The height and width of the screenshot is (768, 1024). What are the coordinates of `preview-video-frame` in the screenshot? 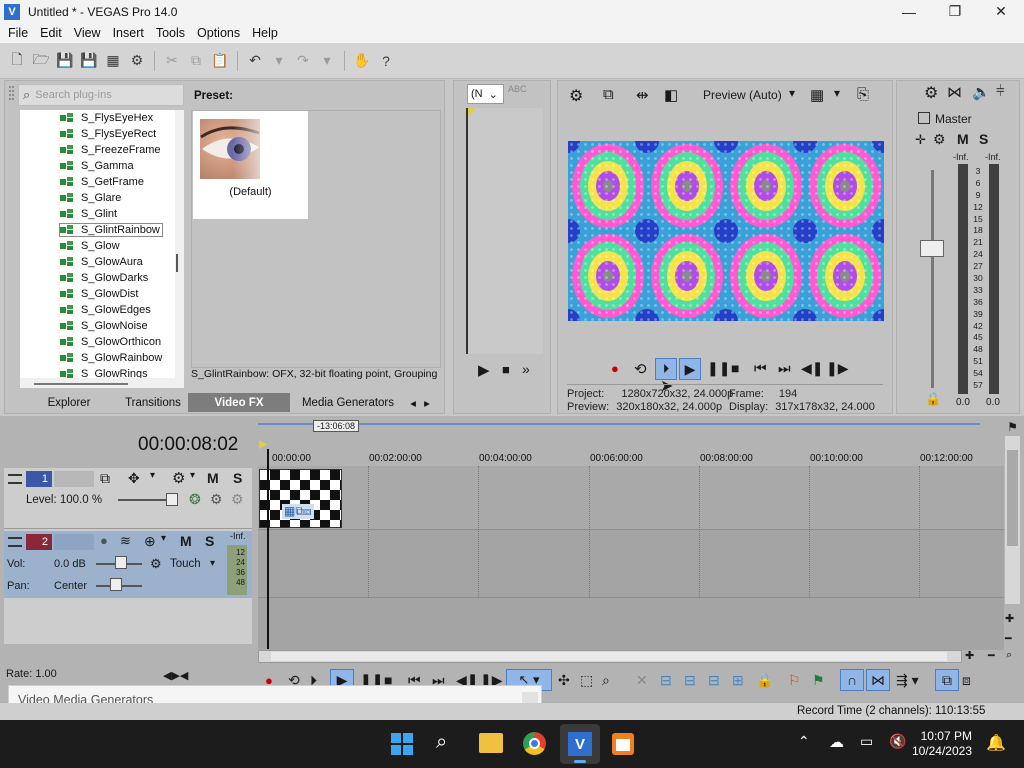 It's located at (726, 231).